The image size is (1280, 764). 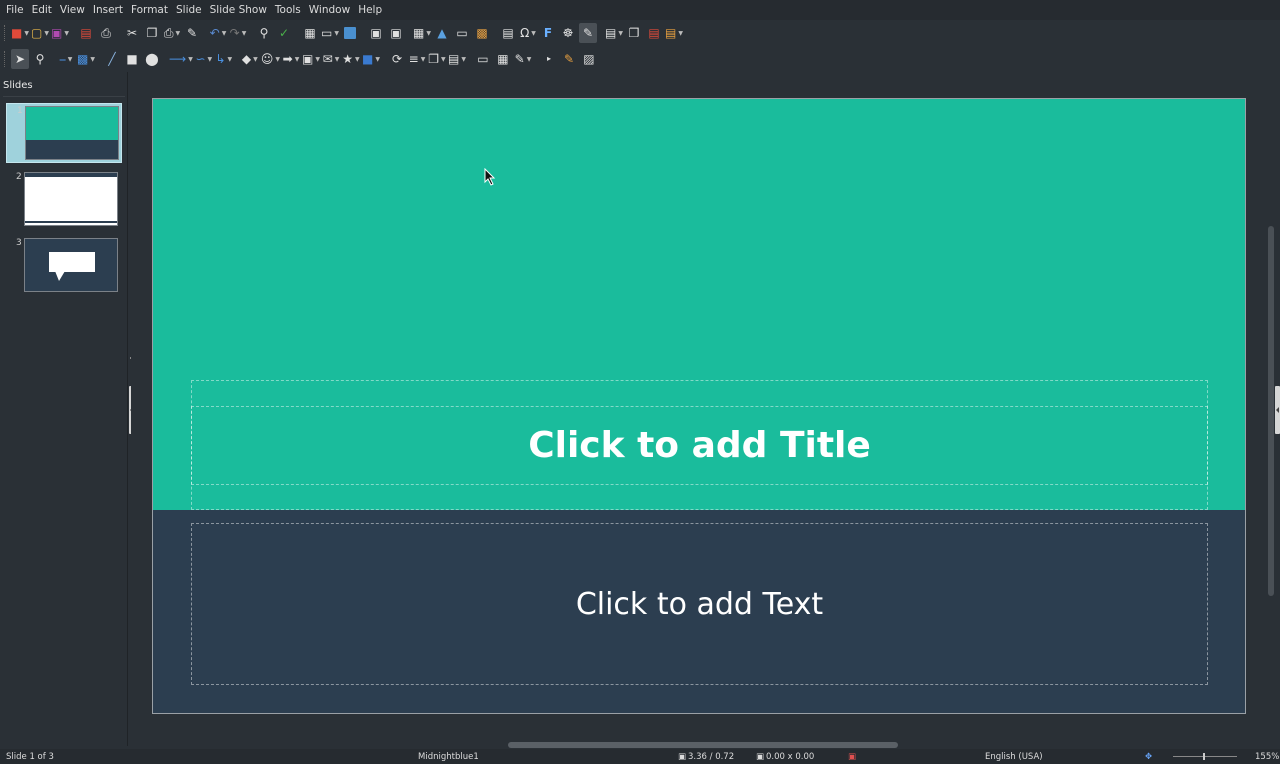 What do you see at coordinates (351, 59) in the screenshot?
I see `stars-icon: ★ ▼` at bounding box center [351, 59].